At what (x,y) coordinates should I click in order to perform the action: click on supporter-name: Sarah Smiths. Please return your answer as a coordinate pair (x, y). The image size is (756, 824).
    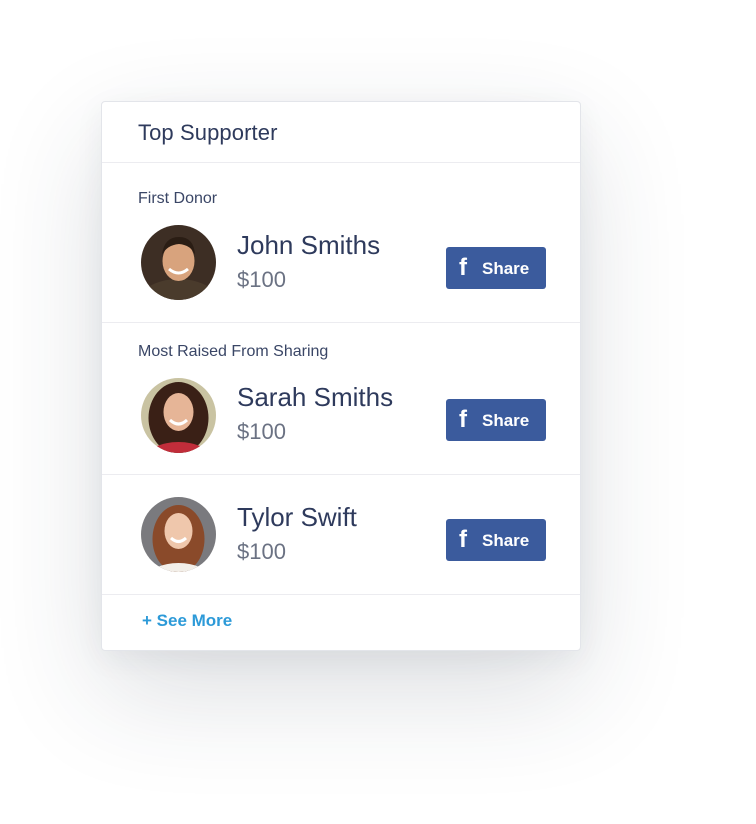
    Looking at the image, I should click on (315, 397).